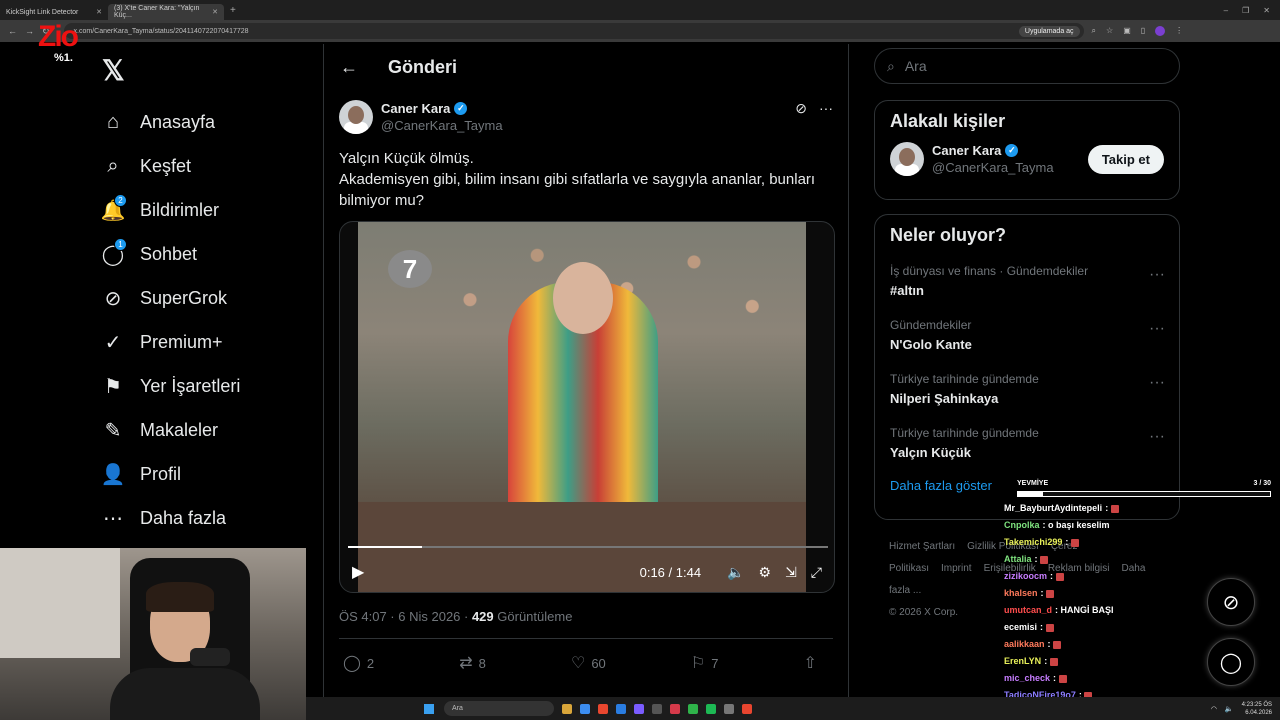 The height and width of the screenshot is (720, 1280). What do you see at coordinates (206, 430) in the screenshot?
I see `nav-item-articles: ✎ Makaleler` at bounding box center [206, 430].